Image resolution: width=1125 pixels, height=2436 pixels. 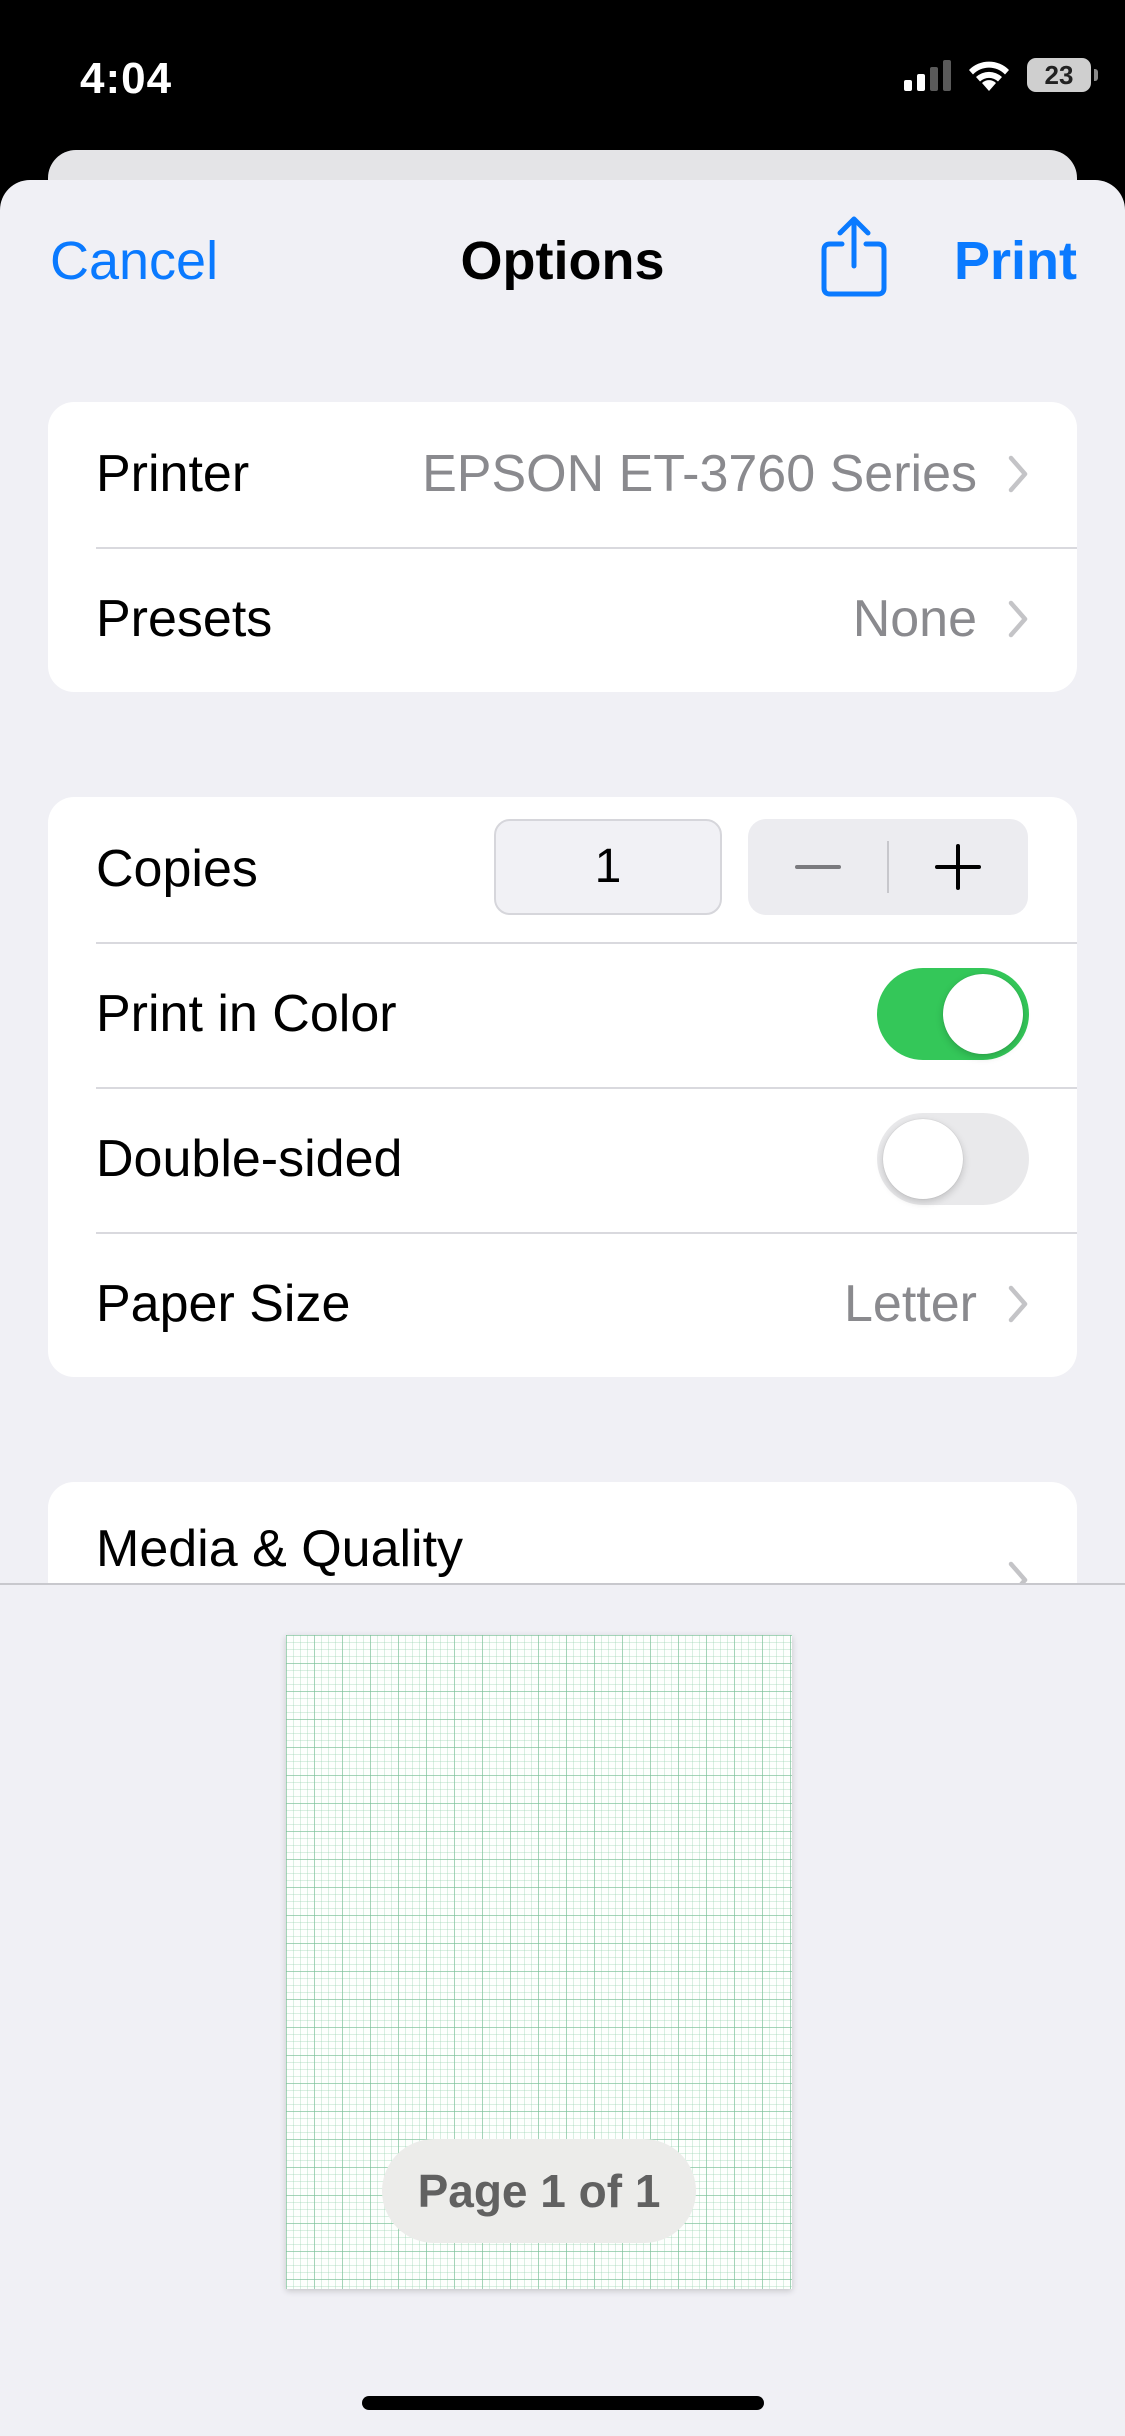 What do you see at coordinates (184, 619) in the screenshot?
I see `presets-label: Presets` at bounding box center [184, 619].